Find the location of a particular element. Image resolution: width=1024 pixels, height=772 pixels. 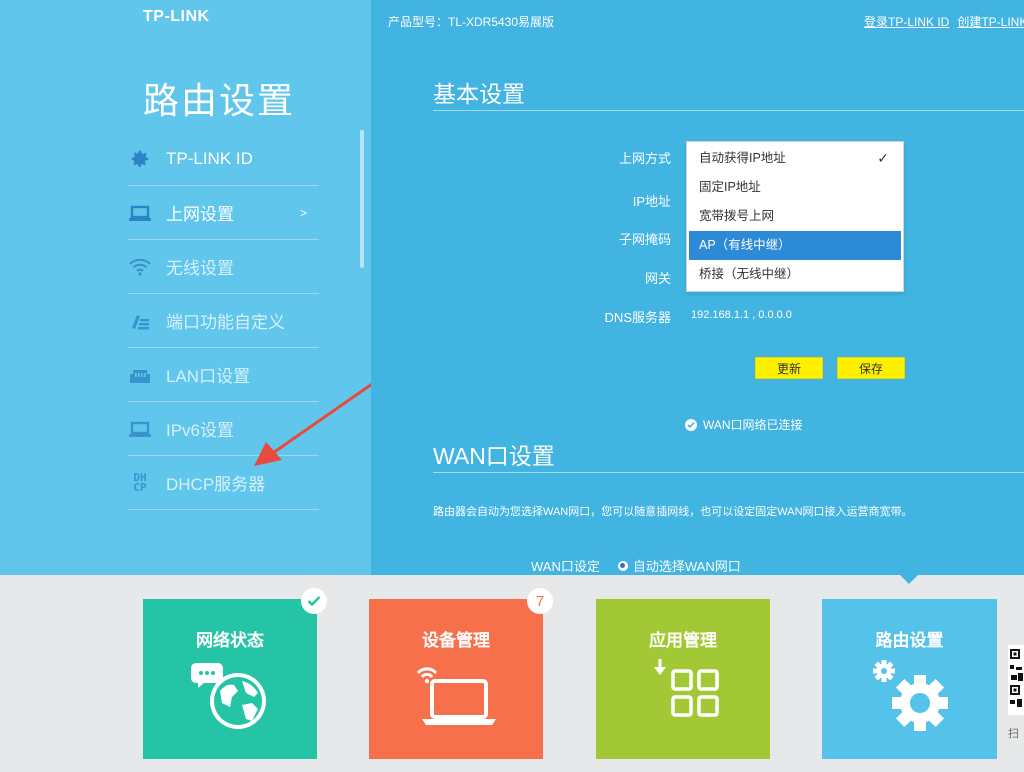

sidebar-item-label: IPv6设置 is located at coordinates (200, 430).